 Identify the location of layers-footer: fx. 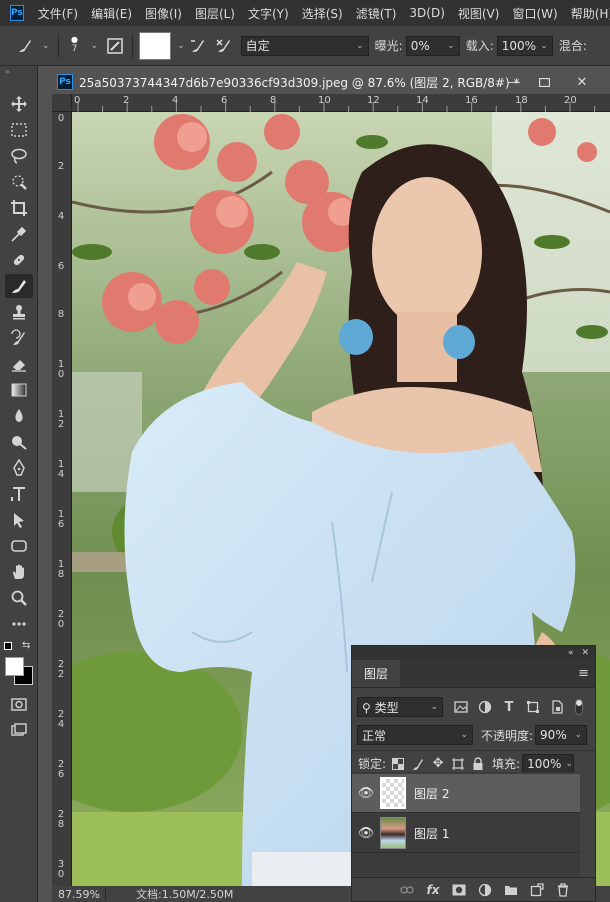
(473, 889).